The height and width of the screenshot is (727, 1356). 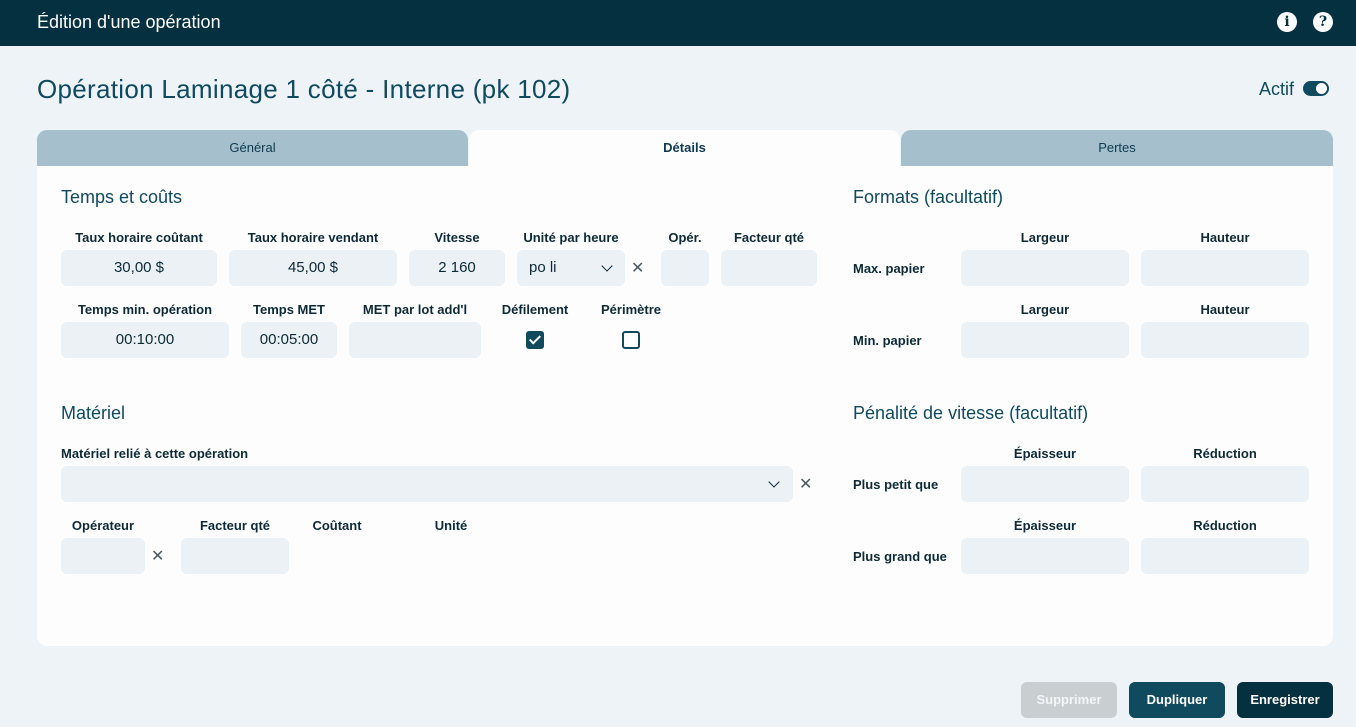 I want to click on label-reduction-petit: Réduction, so click(x=1225, y=453).